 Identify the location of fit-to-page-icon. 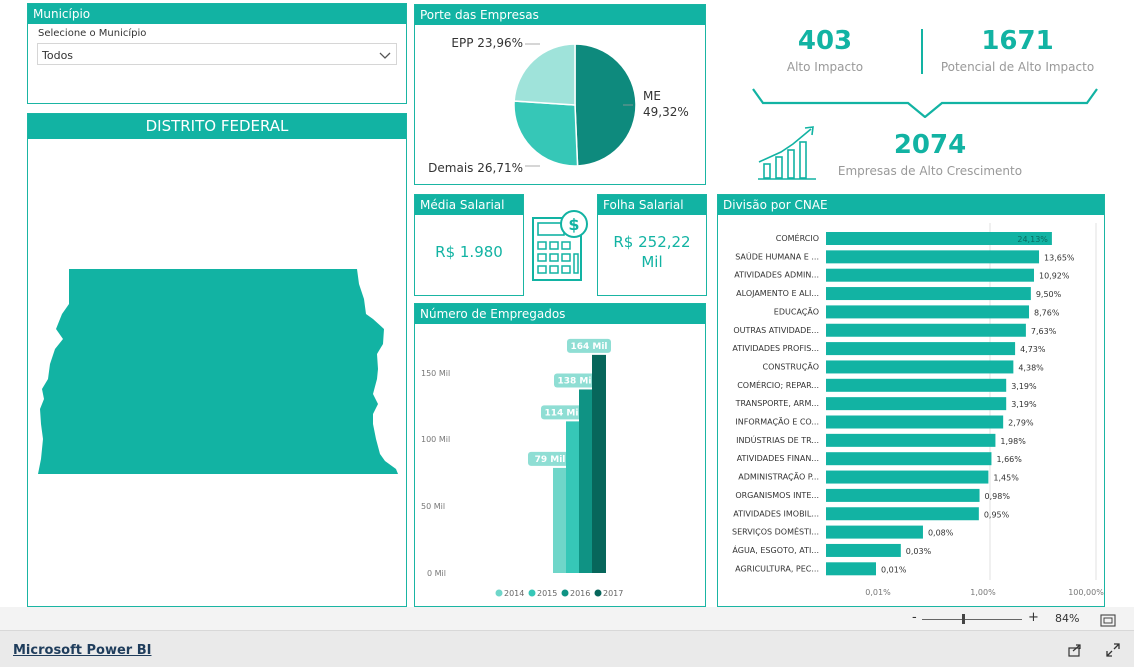
(1108, 621).